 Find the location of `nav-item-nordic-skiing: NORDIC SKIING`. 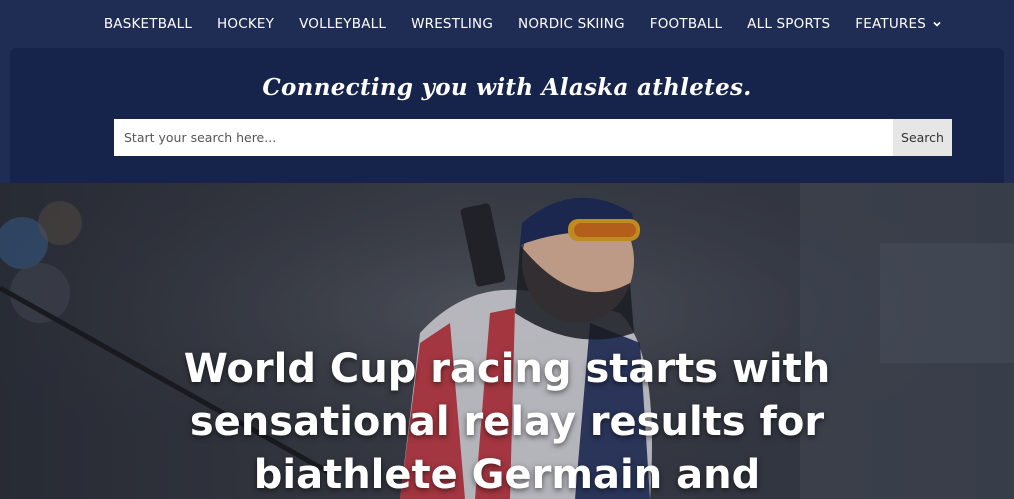

nav-item-nordic-skiing: NORDIC SKIING is located at coordinates (571, 24).